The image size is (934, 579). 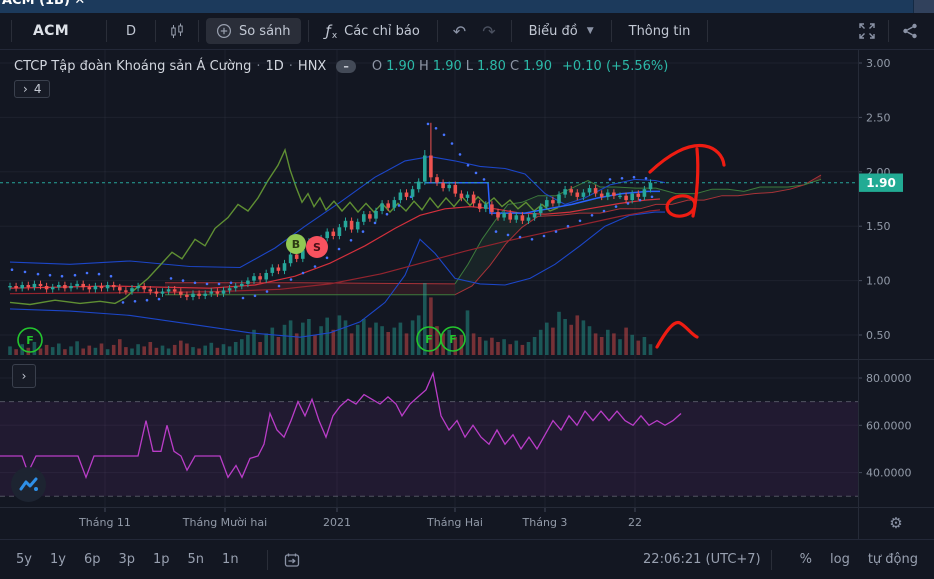 I want to click on price-axis-label: 0.50, so click(x=878, y=335).